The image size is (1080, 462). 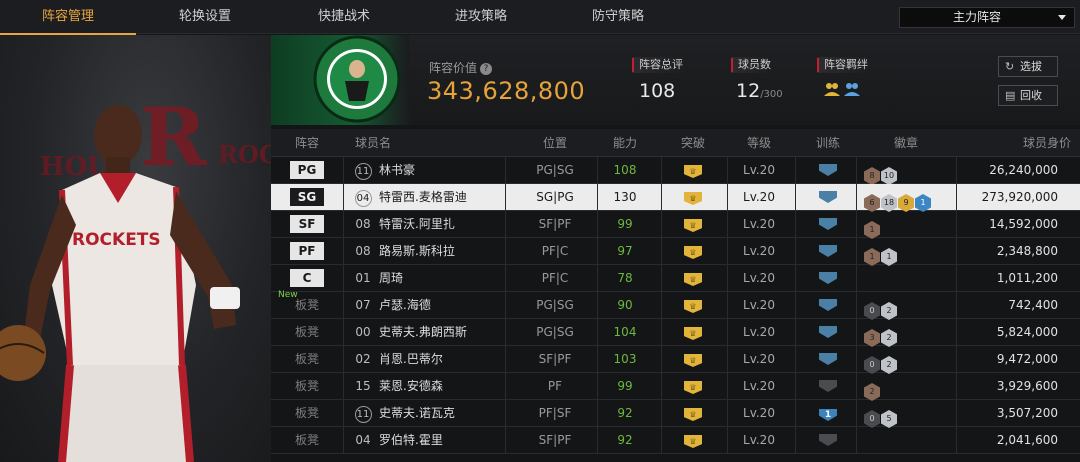 I want to click on table-row: 板凳 00 史蒂夫.弗朗西斯 PG|SG 104 ♕ Lv.20 3 2 5,824,000, so click(x=675, y=333).